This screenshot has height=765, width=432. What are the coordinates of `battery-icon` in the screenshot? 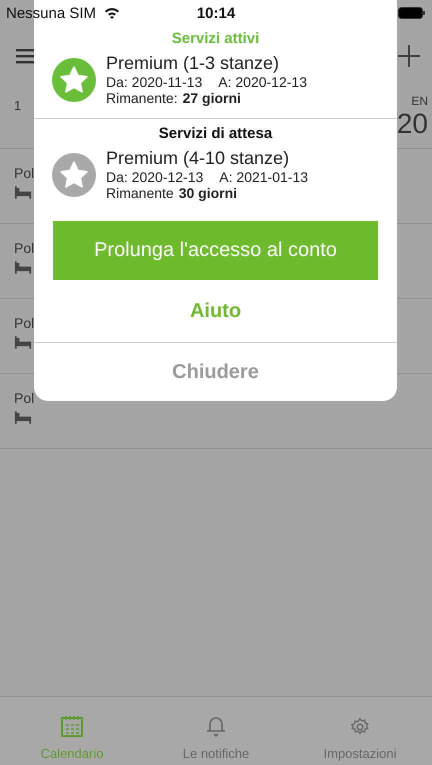 It's located at (412, 13).